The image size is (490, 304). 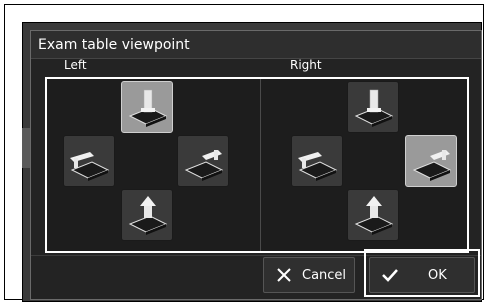 What do you see at coordinates (324, 275) in the screenshot?
I see `cancel-label: Cancel` at bounding box center [324, 275].